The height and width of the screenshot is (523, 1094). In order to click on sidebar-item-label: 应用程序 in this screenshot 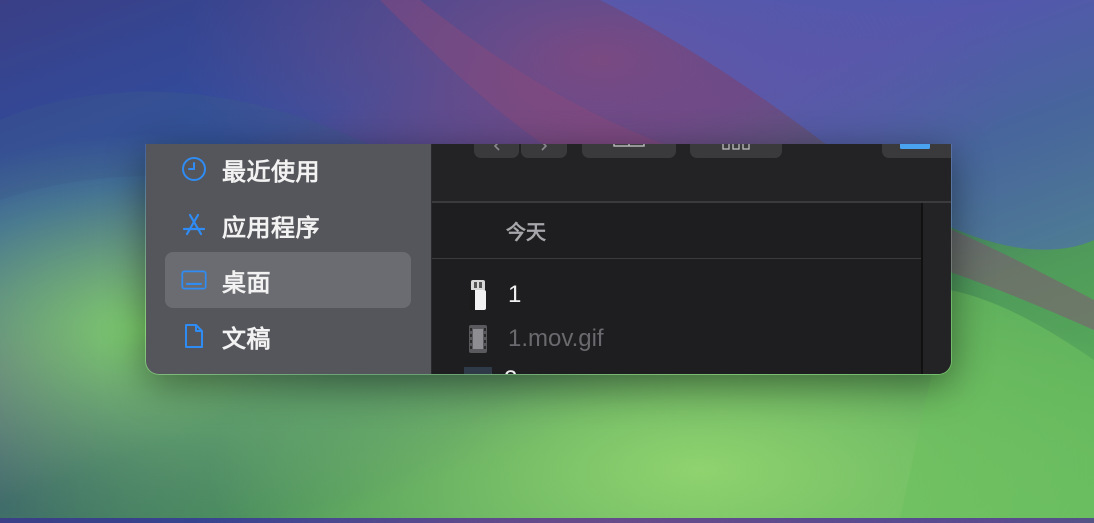, I will do `click(271, 228)`.